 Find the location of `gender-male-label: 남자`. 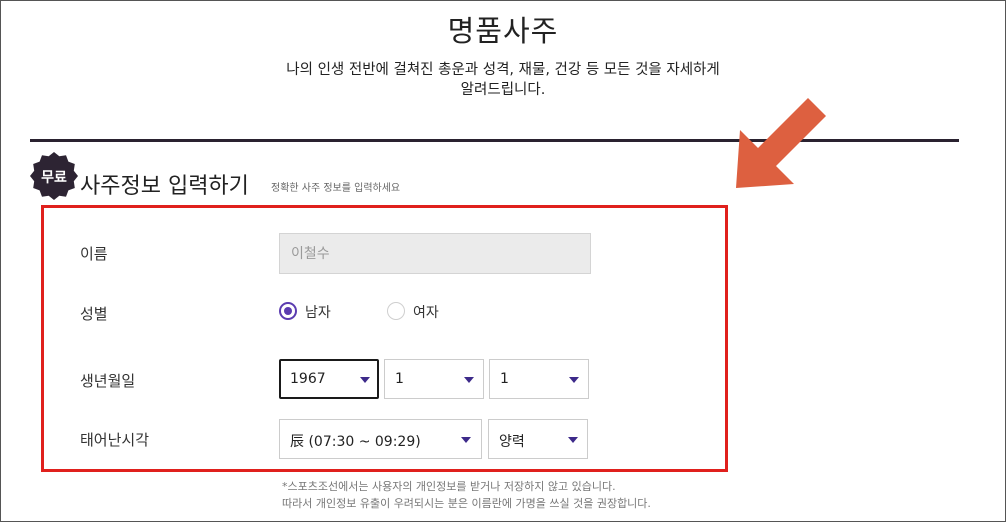

gender-male-label: 남자 is located at coordinates (318, 312).